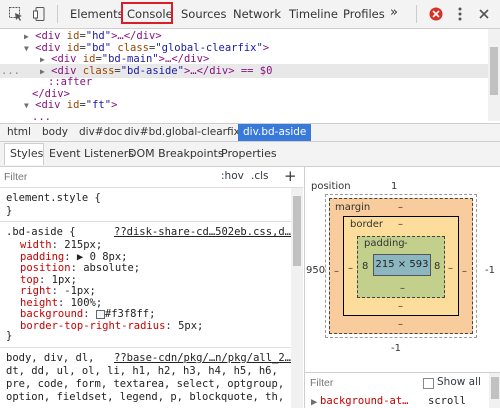 The image size is (500, 408). I want to click on computed-divider, so click(402, 372).